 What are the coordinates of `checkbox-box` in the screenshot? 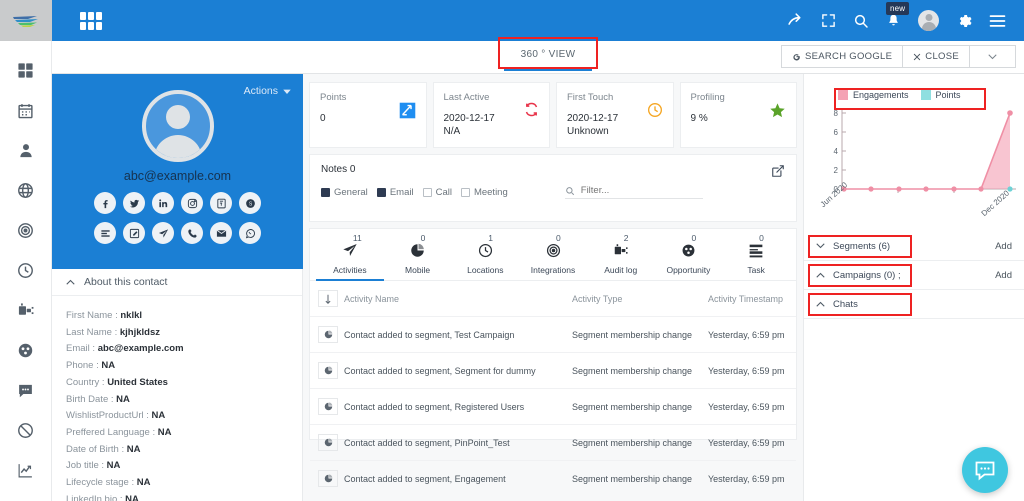 It's located at (465, 192).